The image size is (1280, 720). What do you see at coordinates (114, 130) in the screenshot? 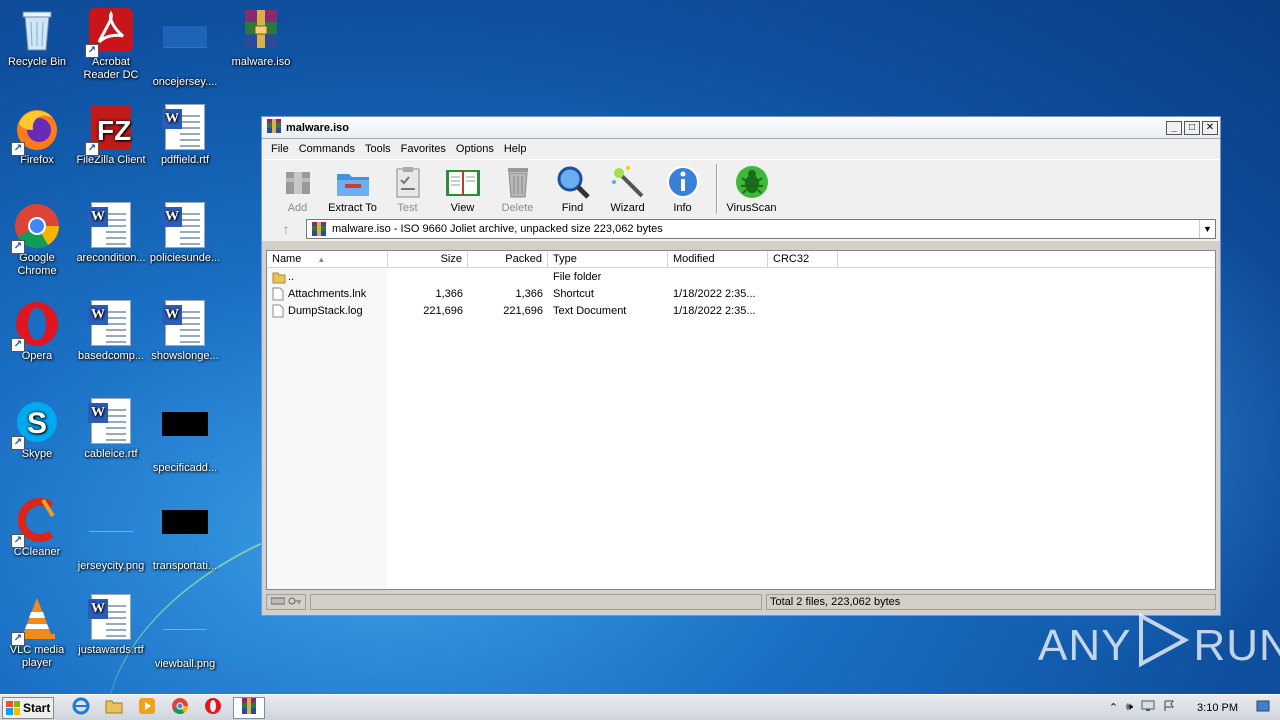
I see `svg-text: FZ` at bounding box center [114, 130].